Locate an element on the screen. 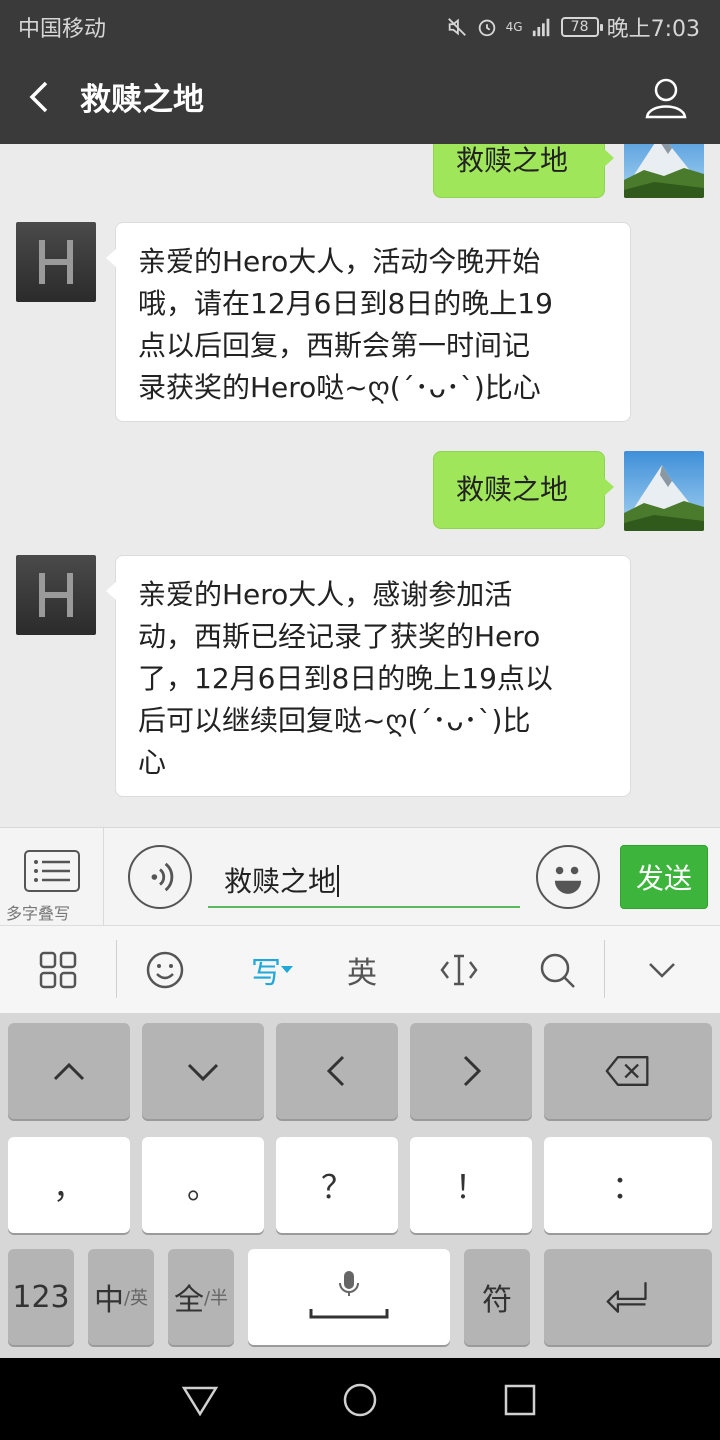 This screenshot has width=720, height=1440. chevron-left-icon is located at coordinates (335, 1071).